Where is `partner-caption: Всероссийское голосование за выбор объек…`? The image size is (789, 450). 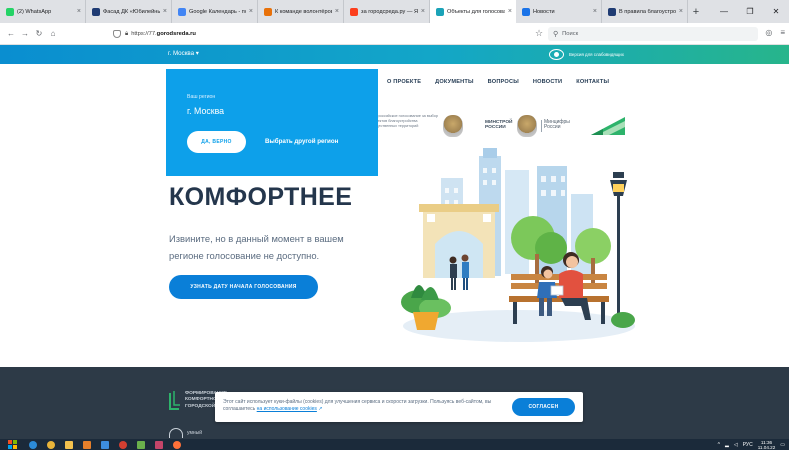 partner-caption: Всероссийское голосование за выбор объек… is located at coordinates (404, 121).